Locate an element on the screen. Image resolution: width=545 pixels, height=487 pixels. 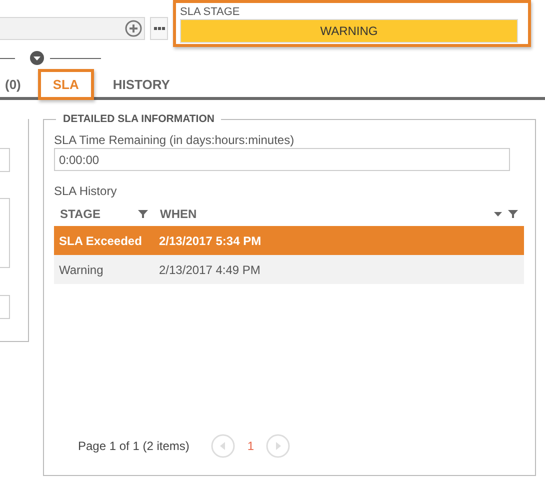
sort-caret-icon is located at coordinates (498, 214).